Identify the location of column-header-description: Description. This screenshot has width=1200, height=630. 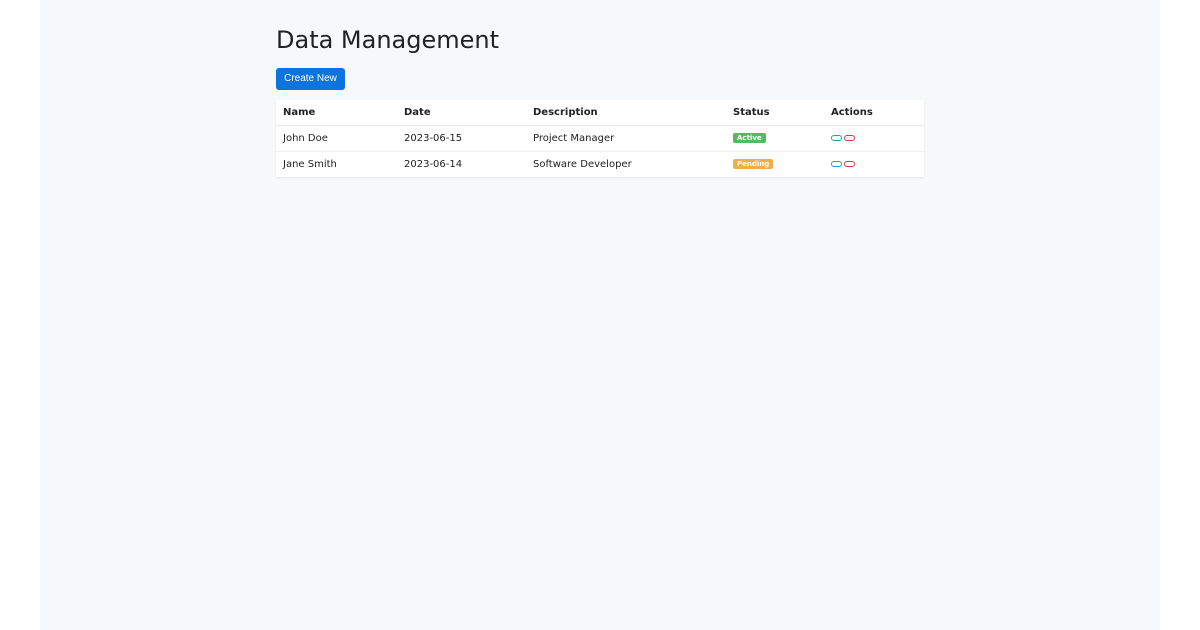
(626, 113).